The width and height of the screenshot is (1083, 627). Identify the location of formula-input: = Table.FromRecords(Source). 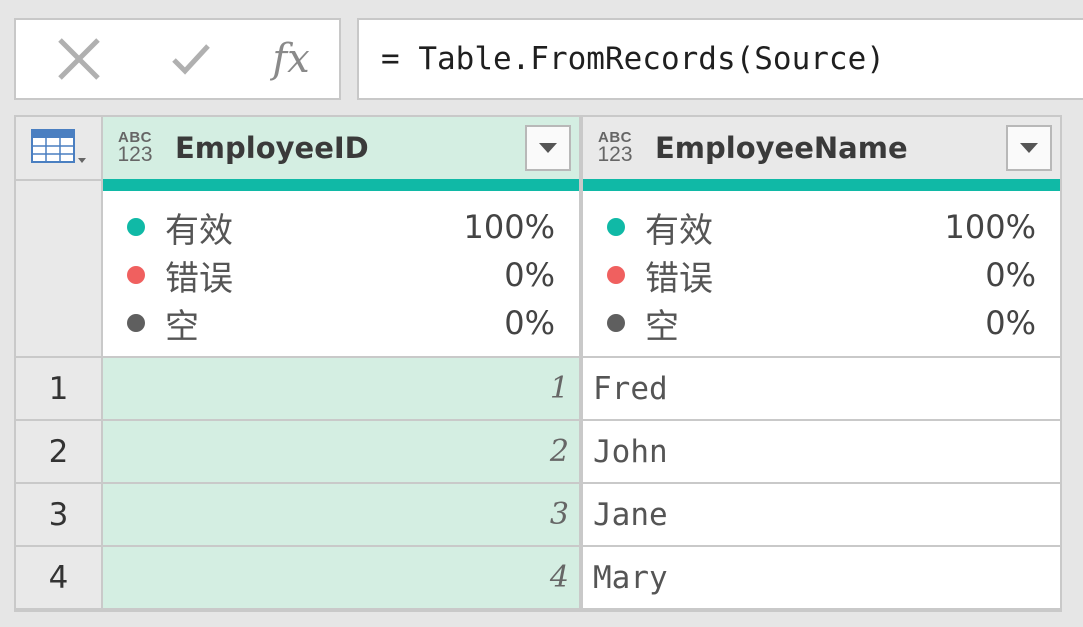
(720, 59).